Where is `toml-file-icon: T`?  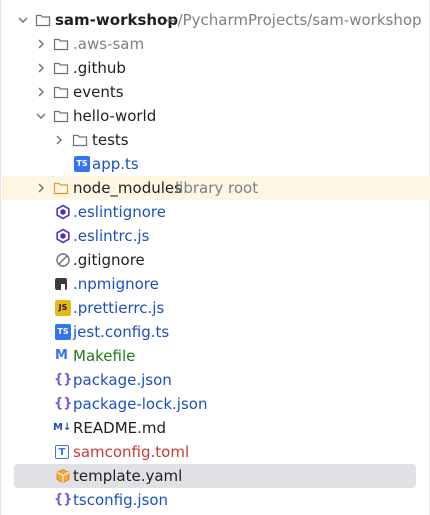
toml-file-icon: T is located at coordinates (62, 452).